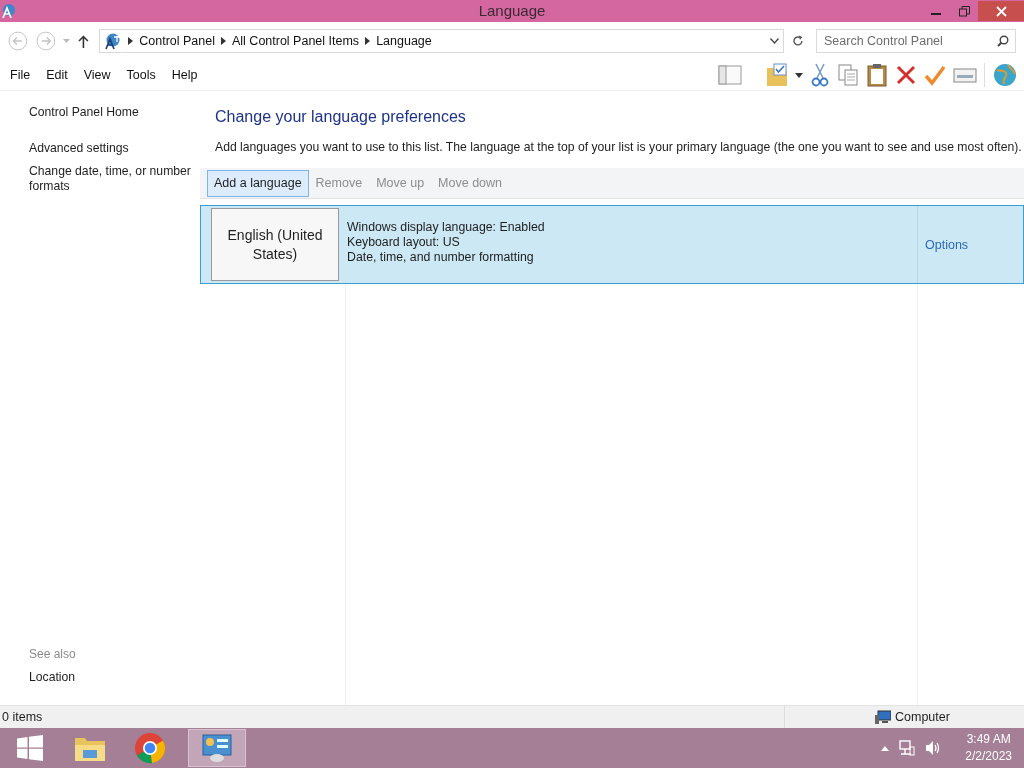  What do you see at coordinates (1001, 11) in the screenshot?
I see `close-icon` at bounding box center [1001, 11].